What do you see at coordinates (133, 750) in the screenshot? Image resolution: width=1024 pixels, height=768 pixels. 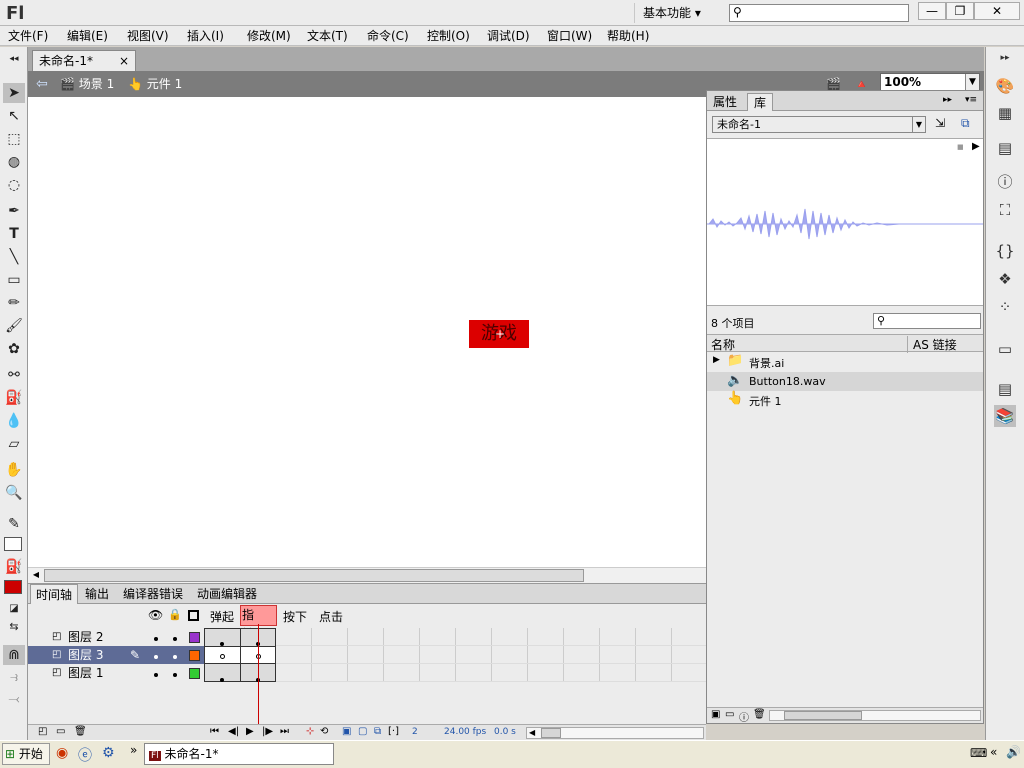 I see `more-icon: »` at bounding box center [133, 750].